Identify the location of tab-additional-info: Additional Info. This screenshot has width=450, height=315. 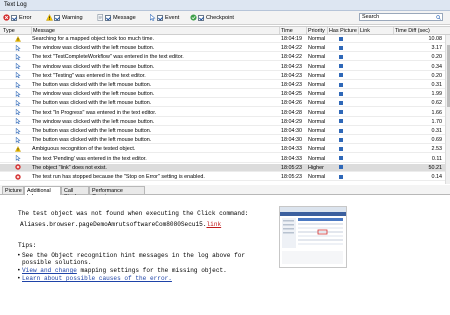
(42, 193).